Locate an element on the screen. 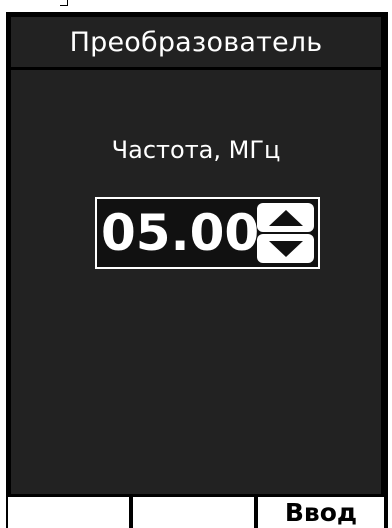  enter-button: Ввод is located at coordinates (321, 512).